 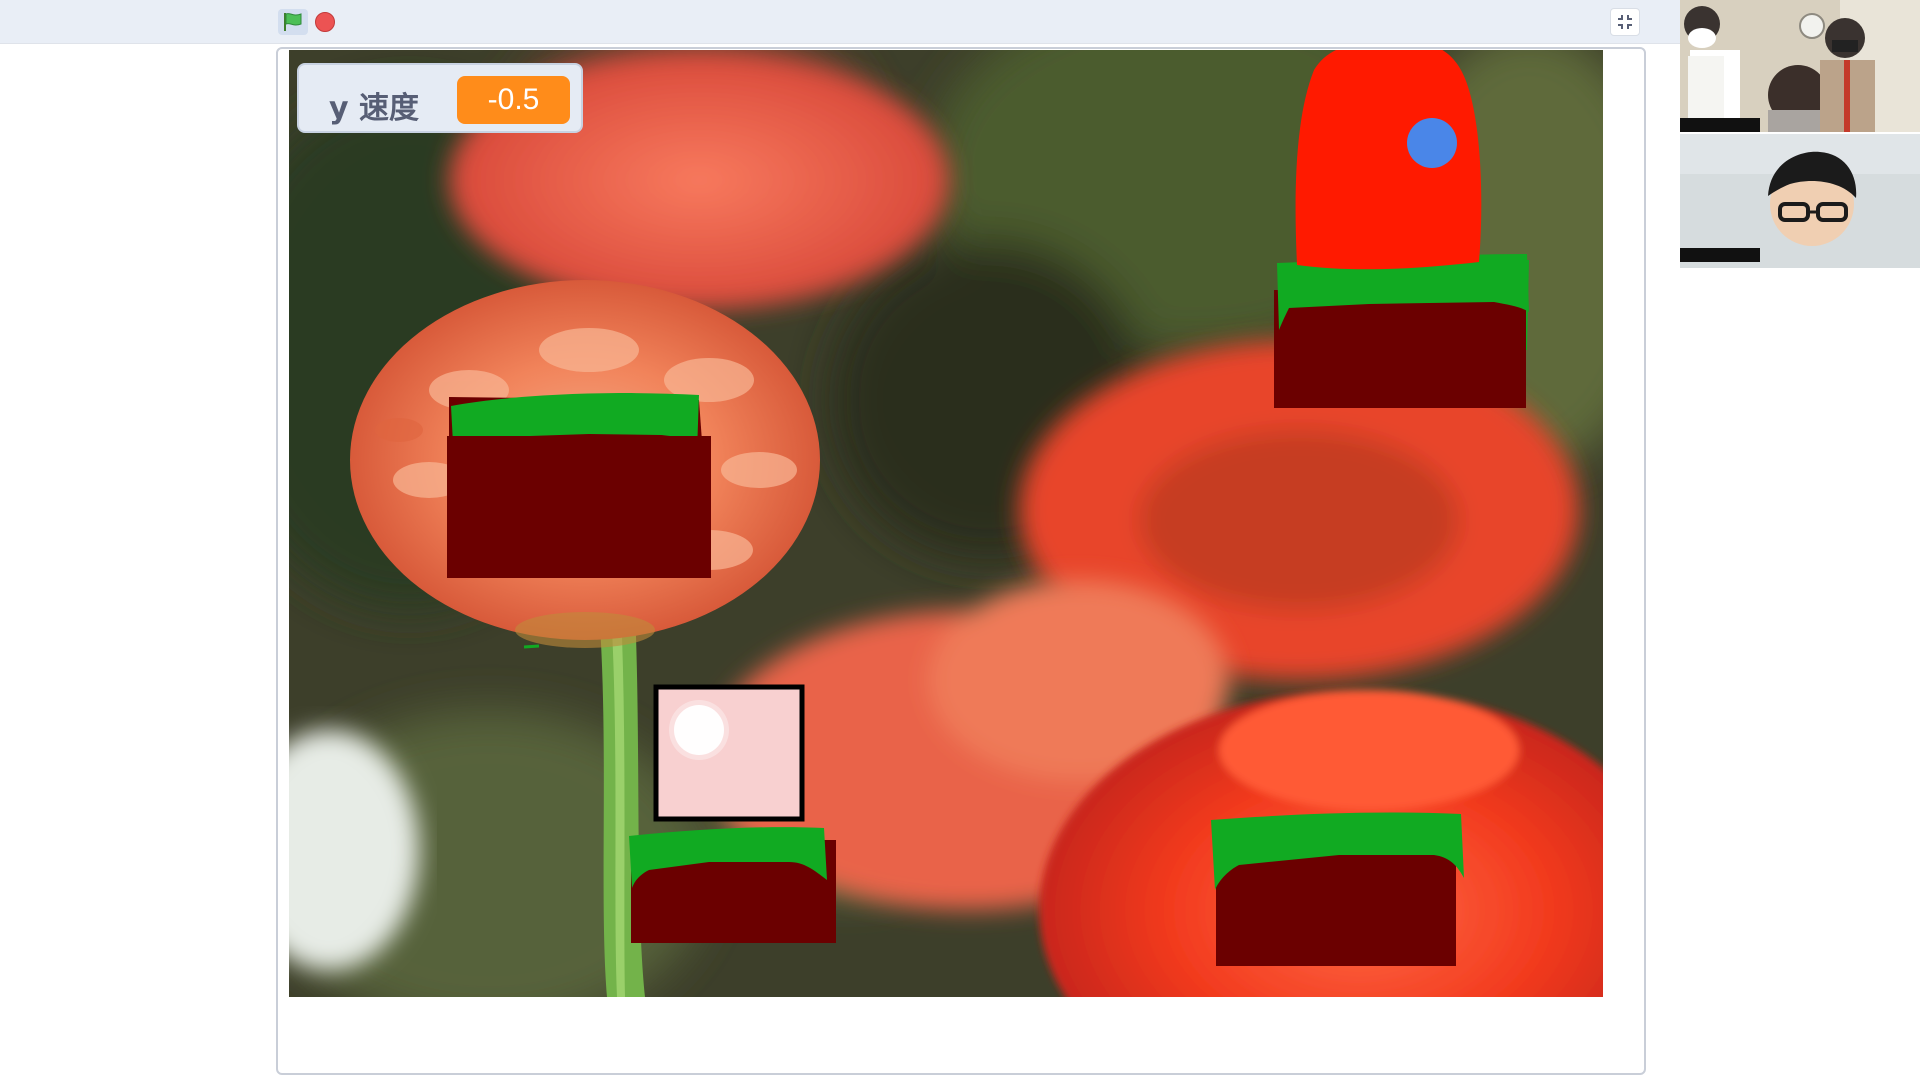 I want to click on participant-video-1-image, so click(x=1800, y=66).